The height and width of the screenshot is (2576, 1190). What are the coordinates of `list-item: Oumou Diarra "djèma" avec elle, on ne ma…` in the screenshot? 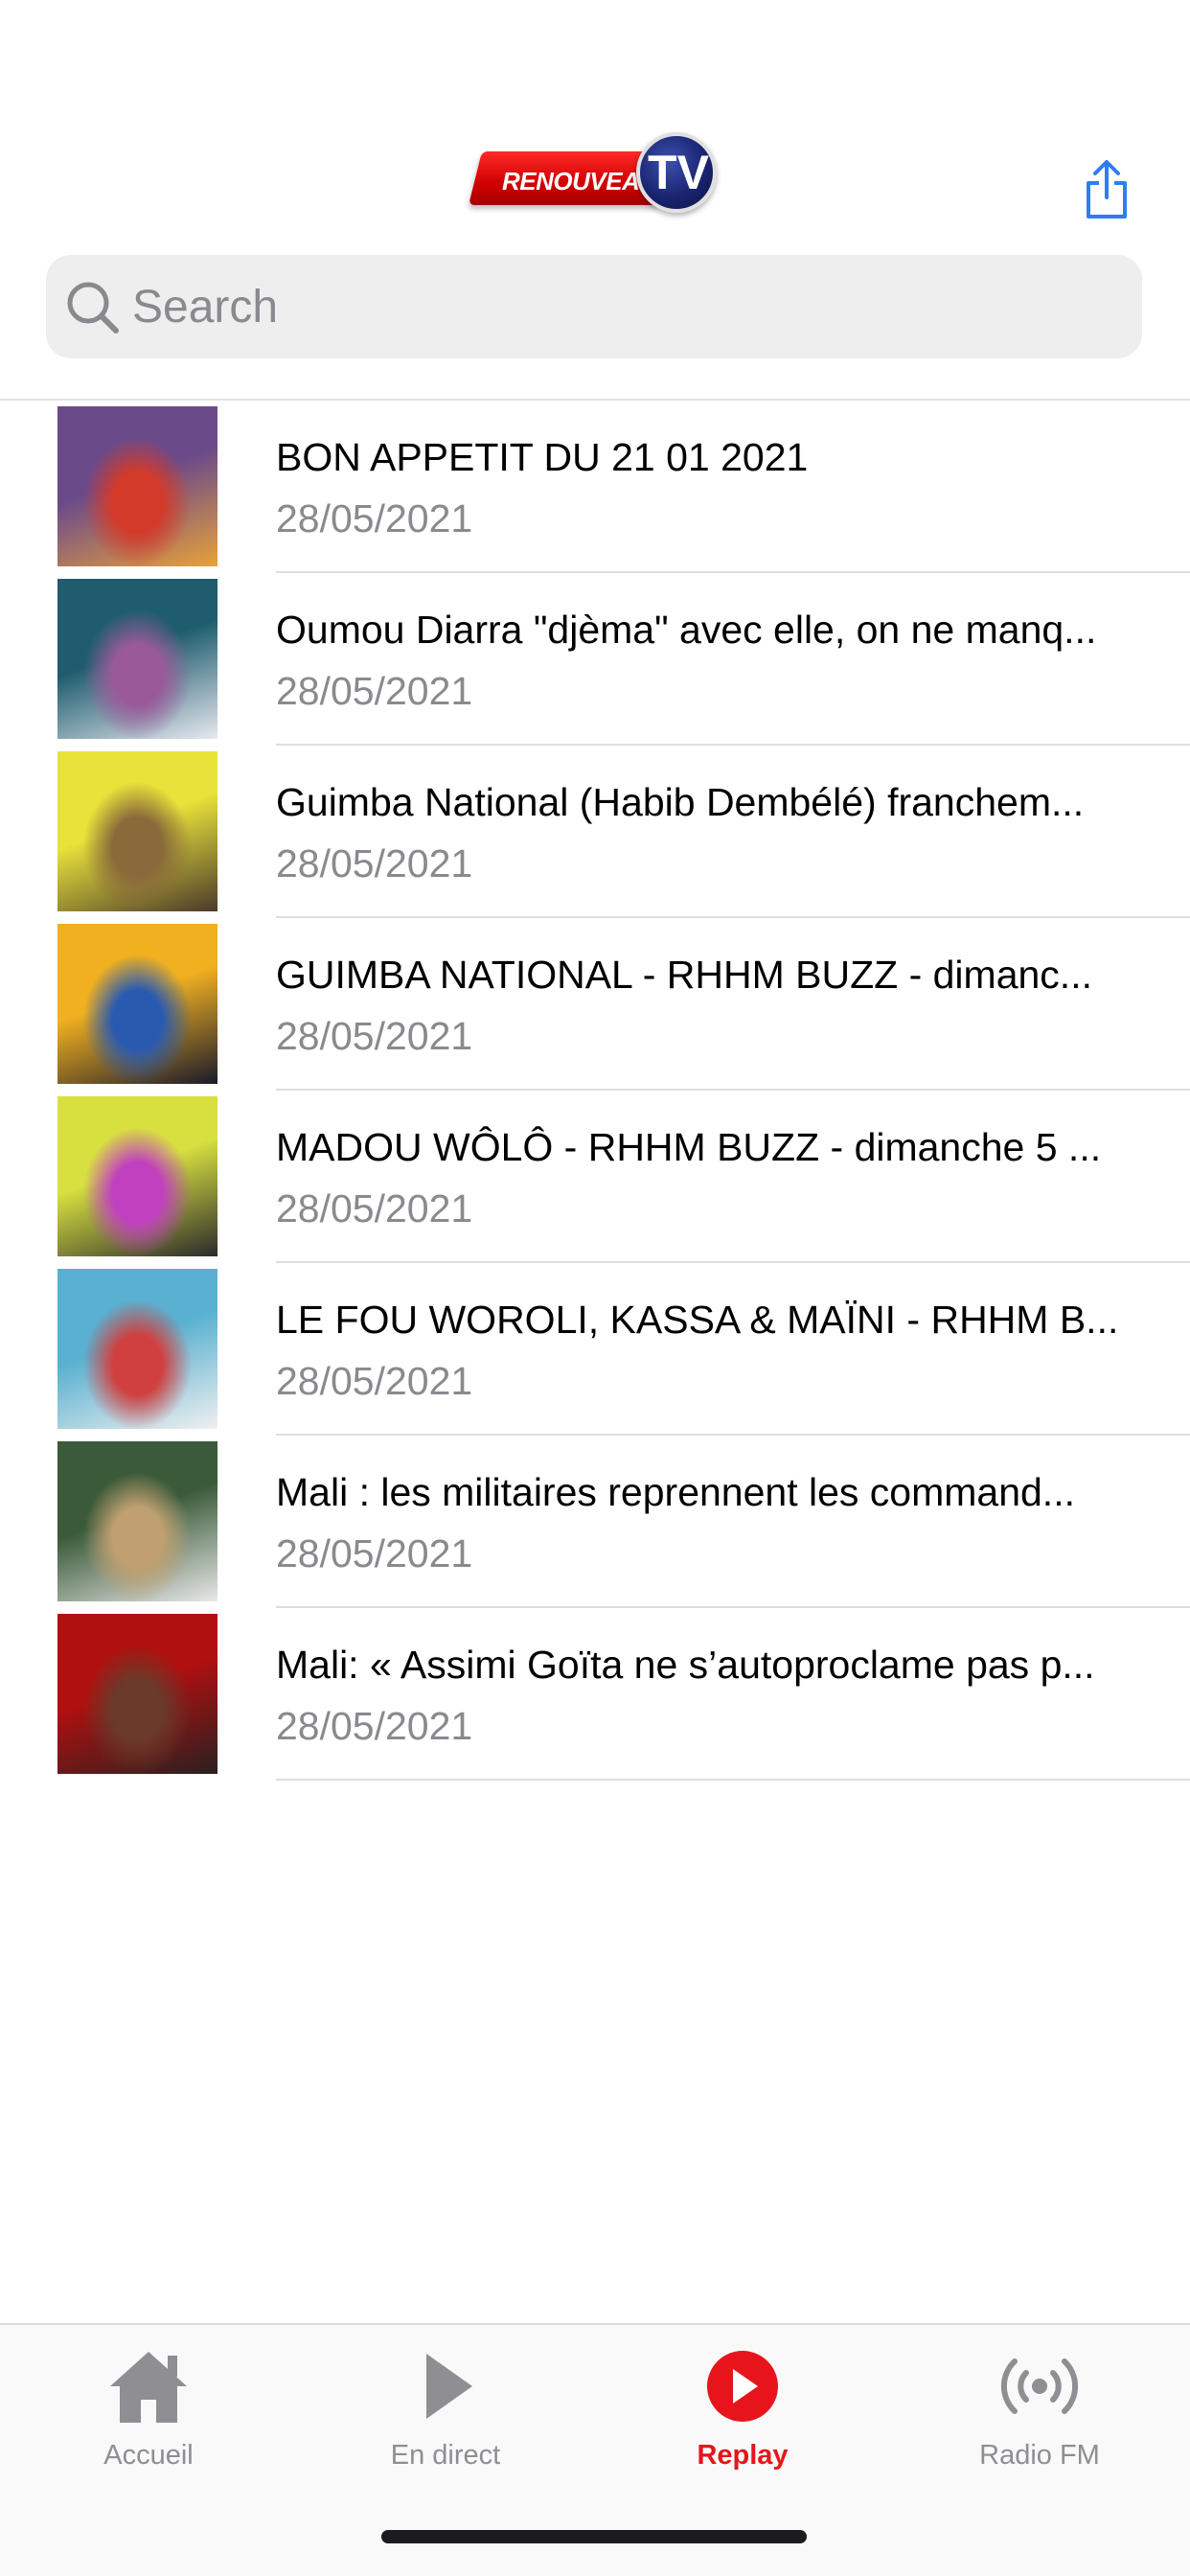 It's located at (595, 659).